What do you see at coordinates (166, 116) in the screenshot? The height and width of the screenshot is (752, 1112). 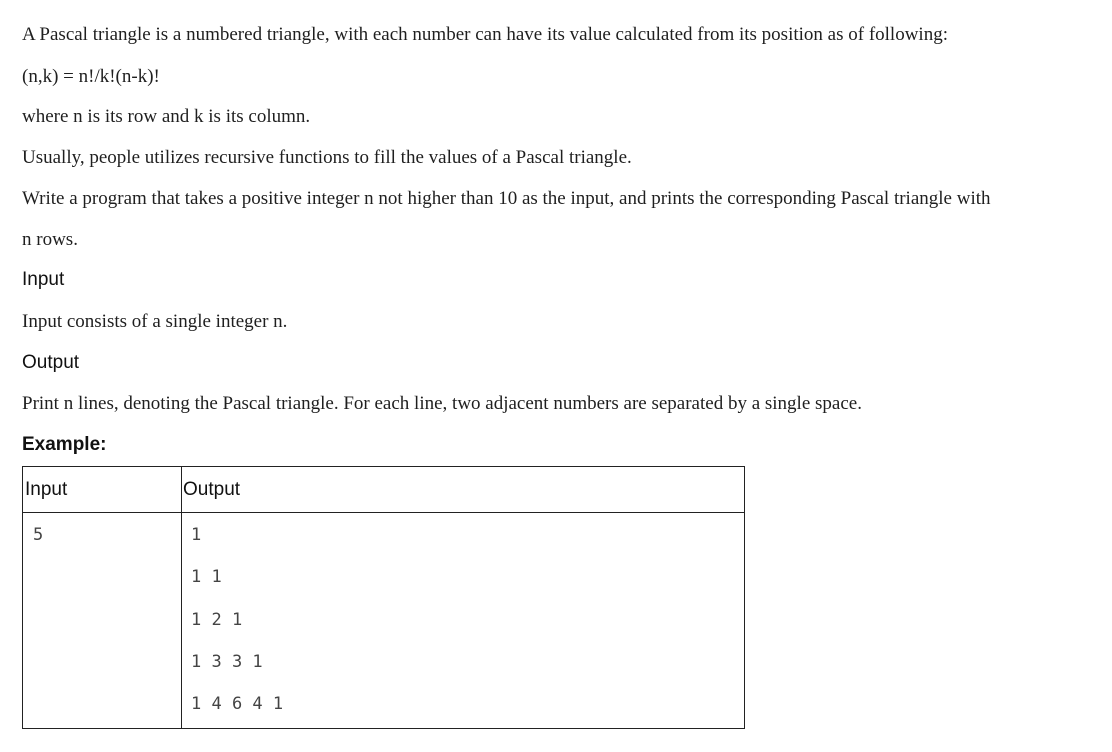 I see `where-paragraph: where n is its row and k is its column.` at bounding box center [166, 116].